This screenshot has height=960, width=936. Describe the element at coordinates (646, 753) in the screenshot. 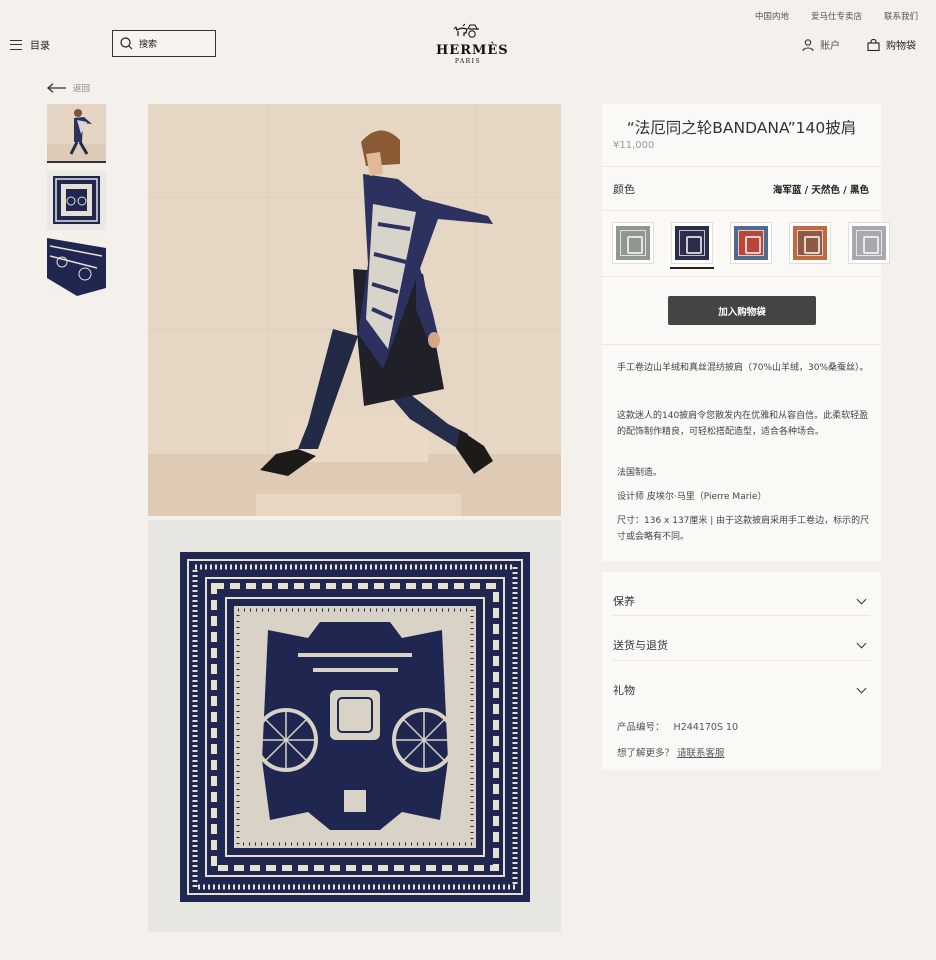

I see `more-info-label: 想了解更多？` at that location.